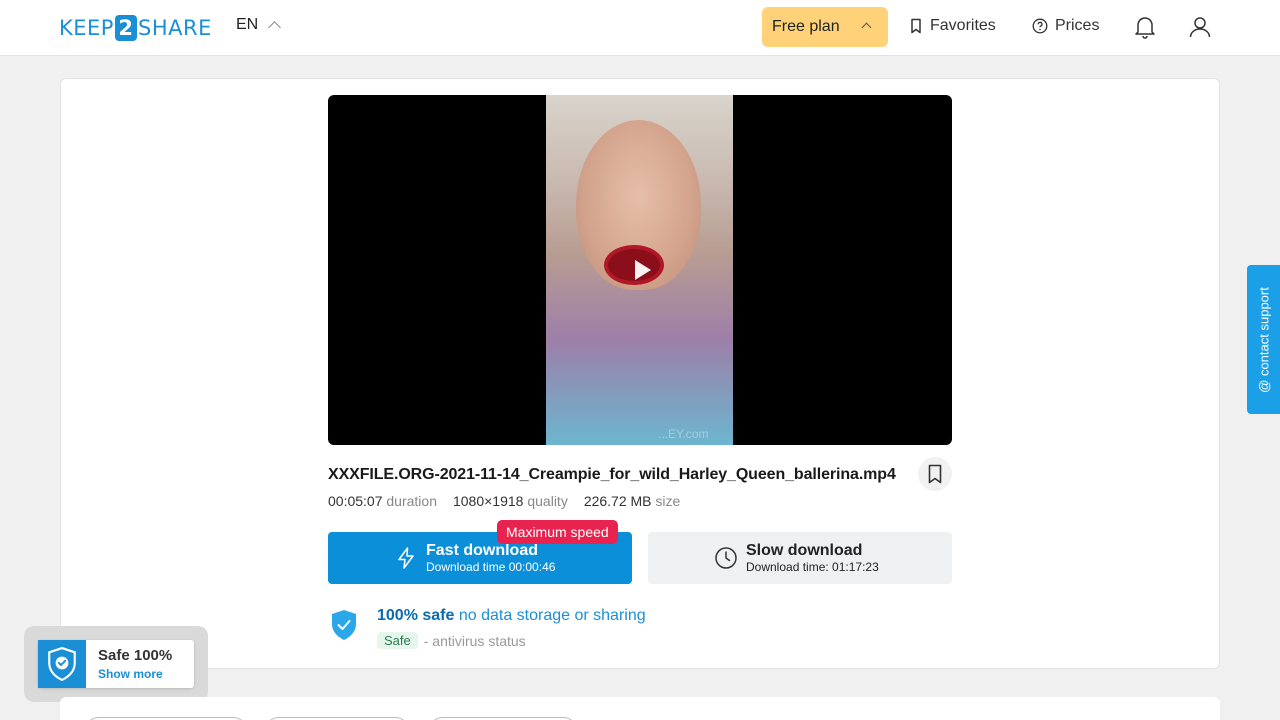 The width and height of the screenshot is (1280, 720). I want to click on widget-shield-box, so click(62, 664).